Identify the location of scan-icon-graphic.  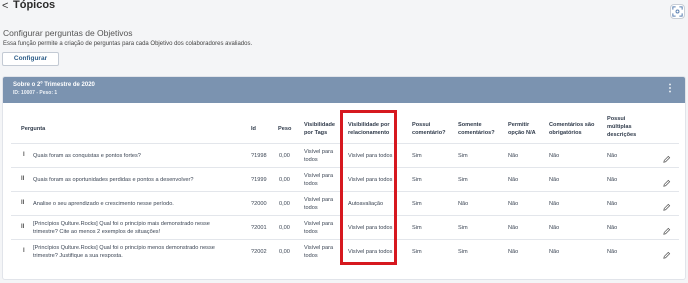
(677, 11).